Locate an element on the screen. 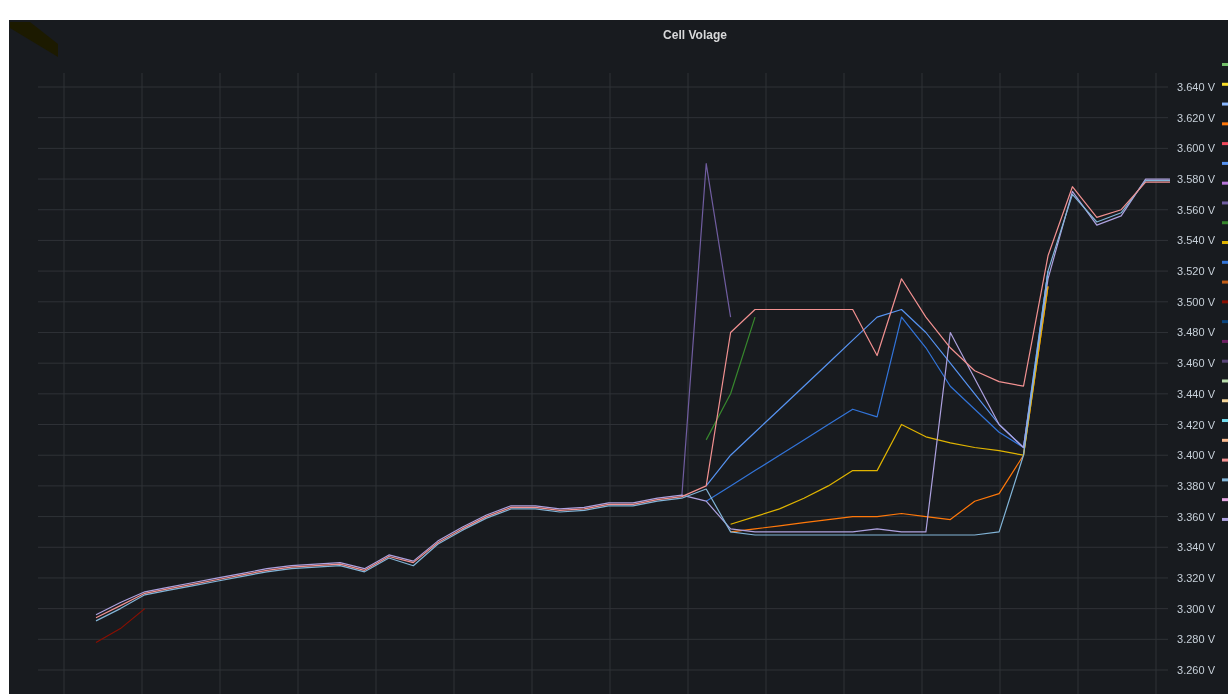  axis-label: 3.300 V is located at coordinates (1196, 608).